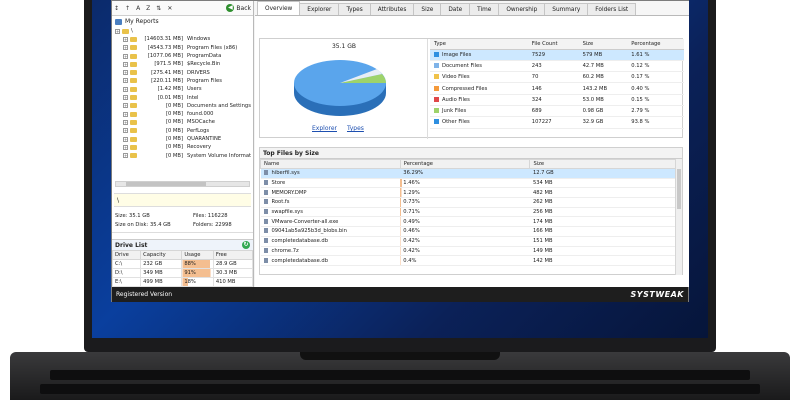  Describe the element at coordinates (427, 9) in the screenshot. I see `tab-size: Size` at that location.